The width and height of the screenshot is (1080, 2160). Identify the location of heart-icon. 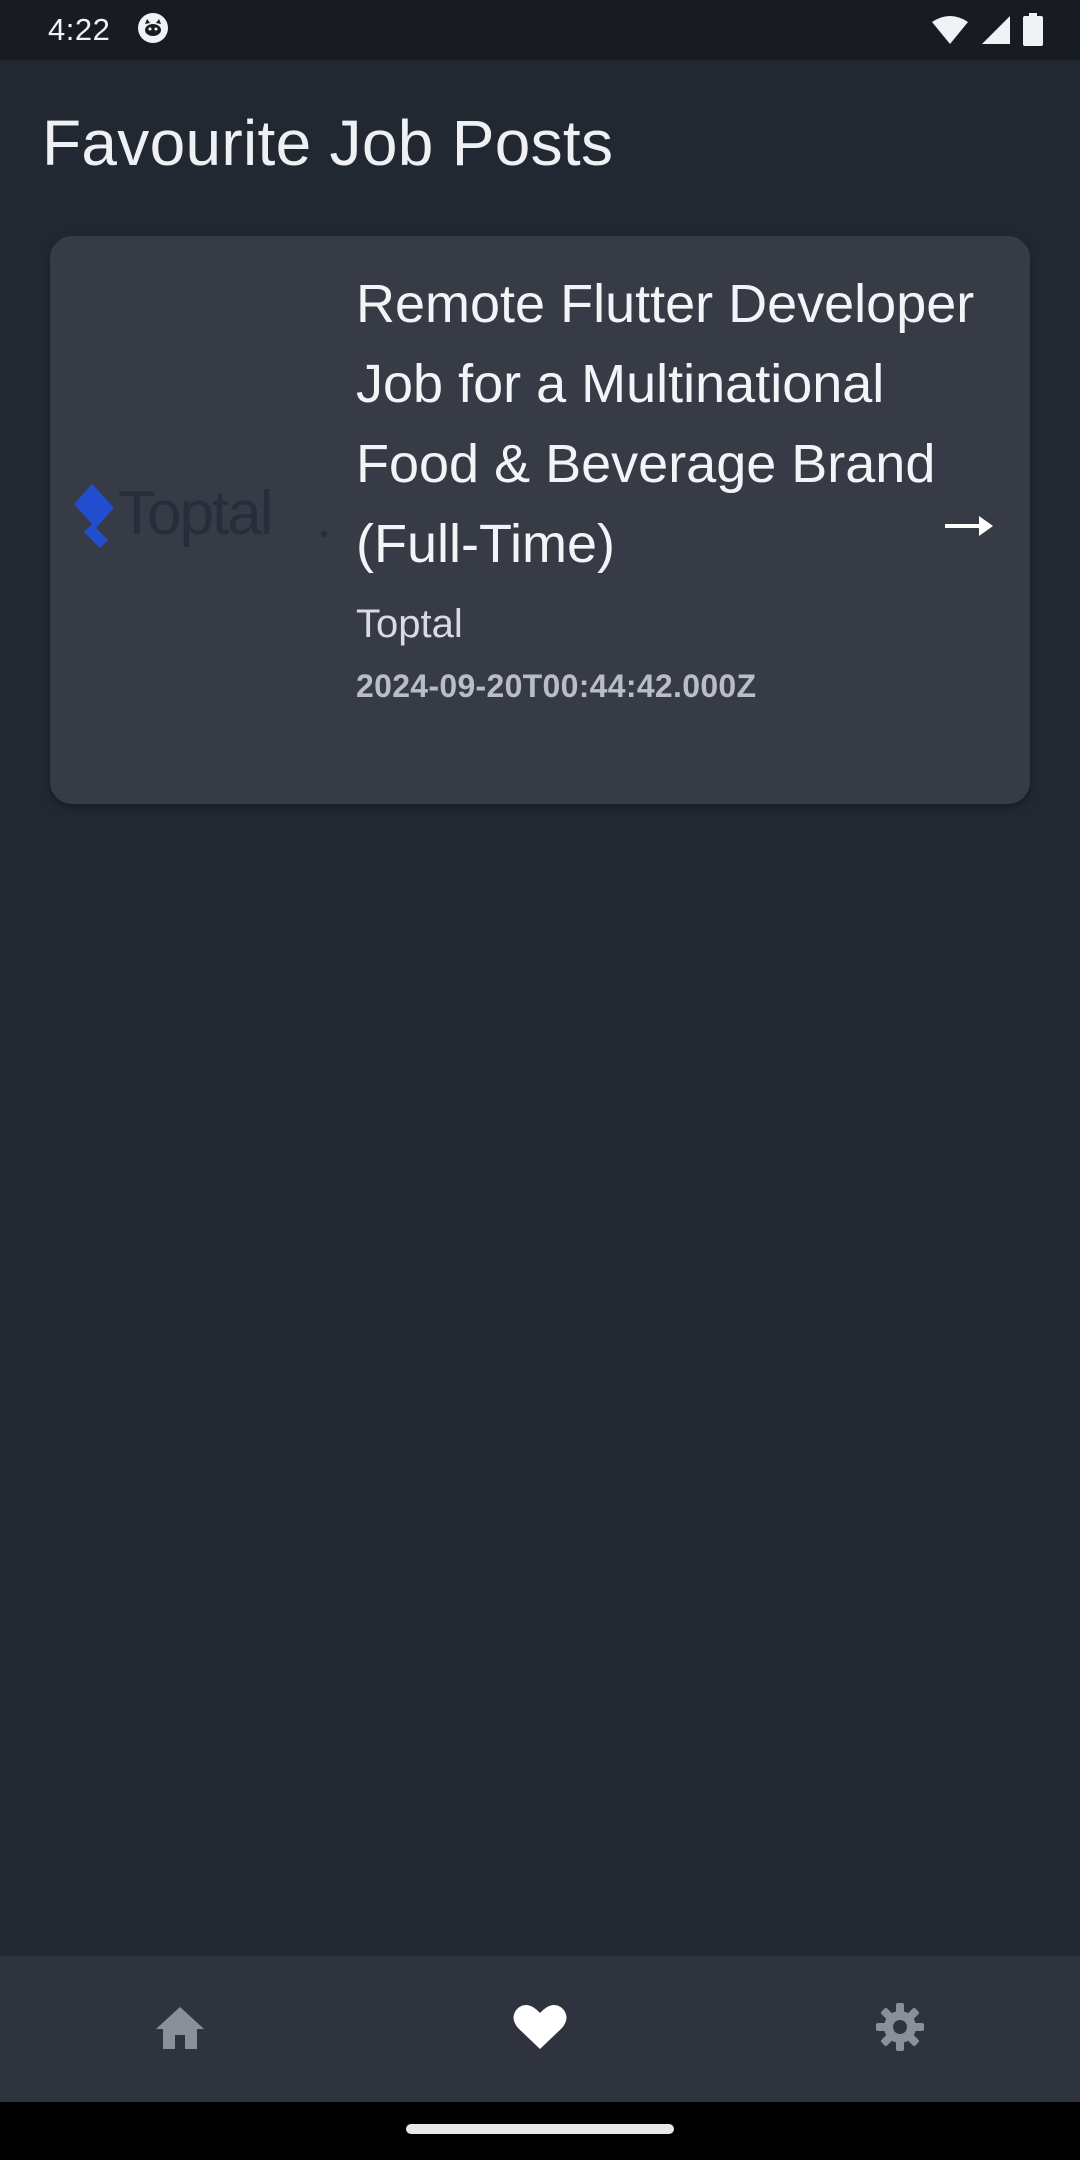
(540, 2029).